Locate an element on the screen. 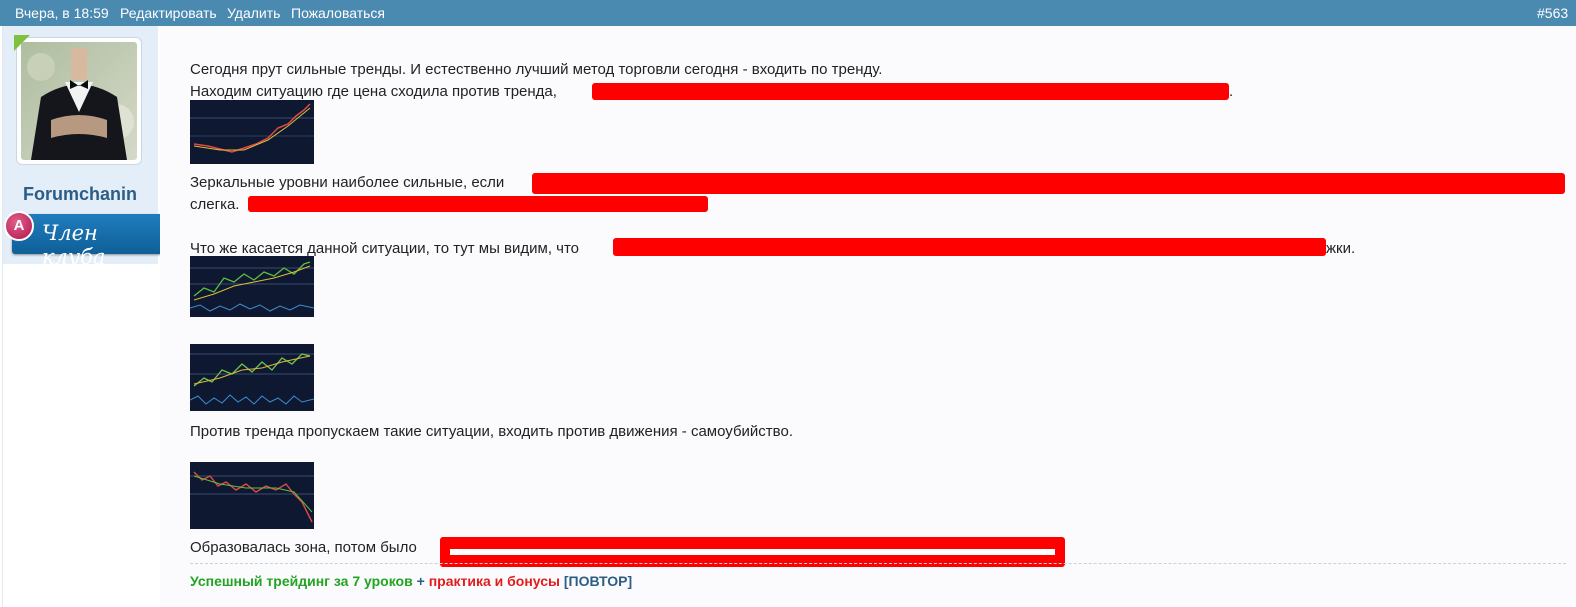  avatar is located at coordinates (79, 101).